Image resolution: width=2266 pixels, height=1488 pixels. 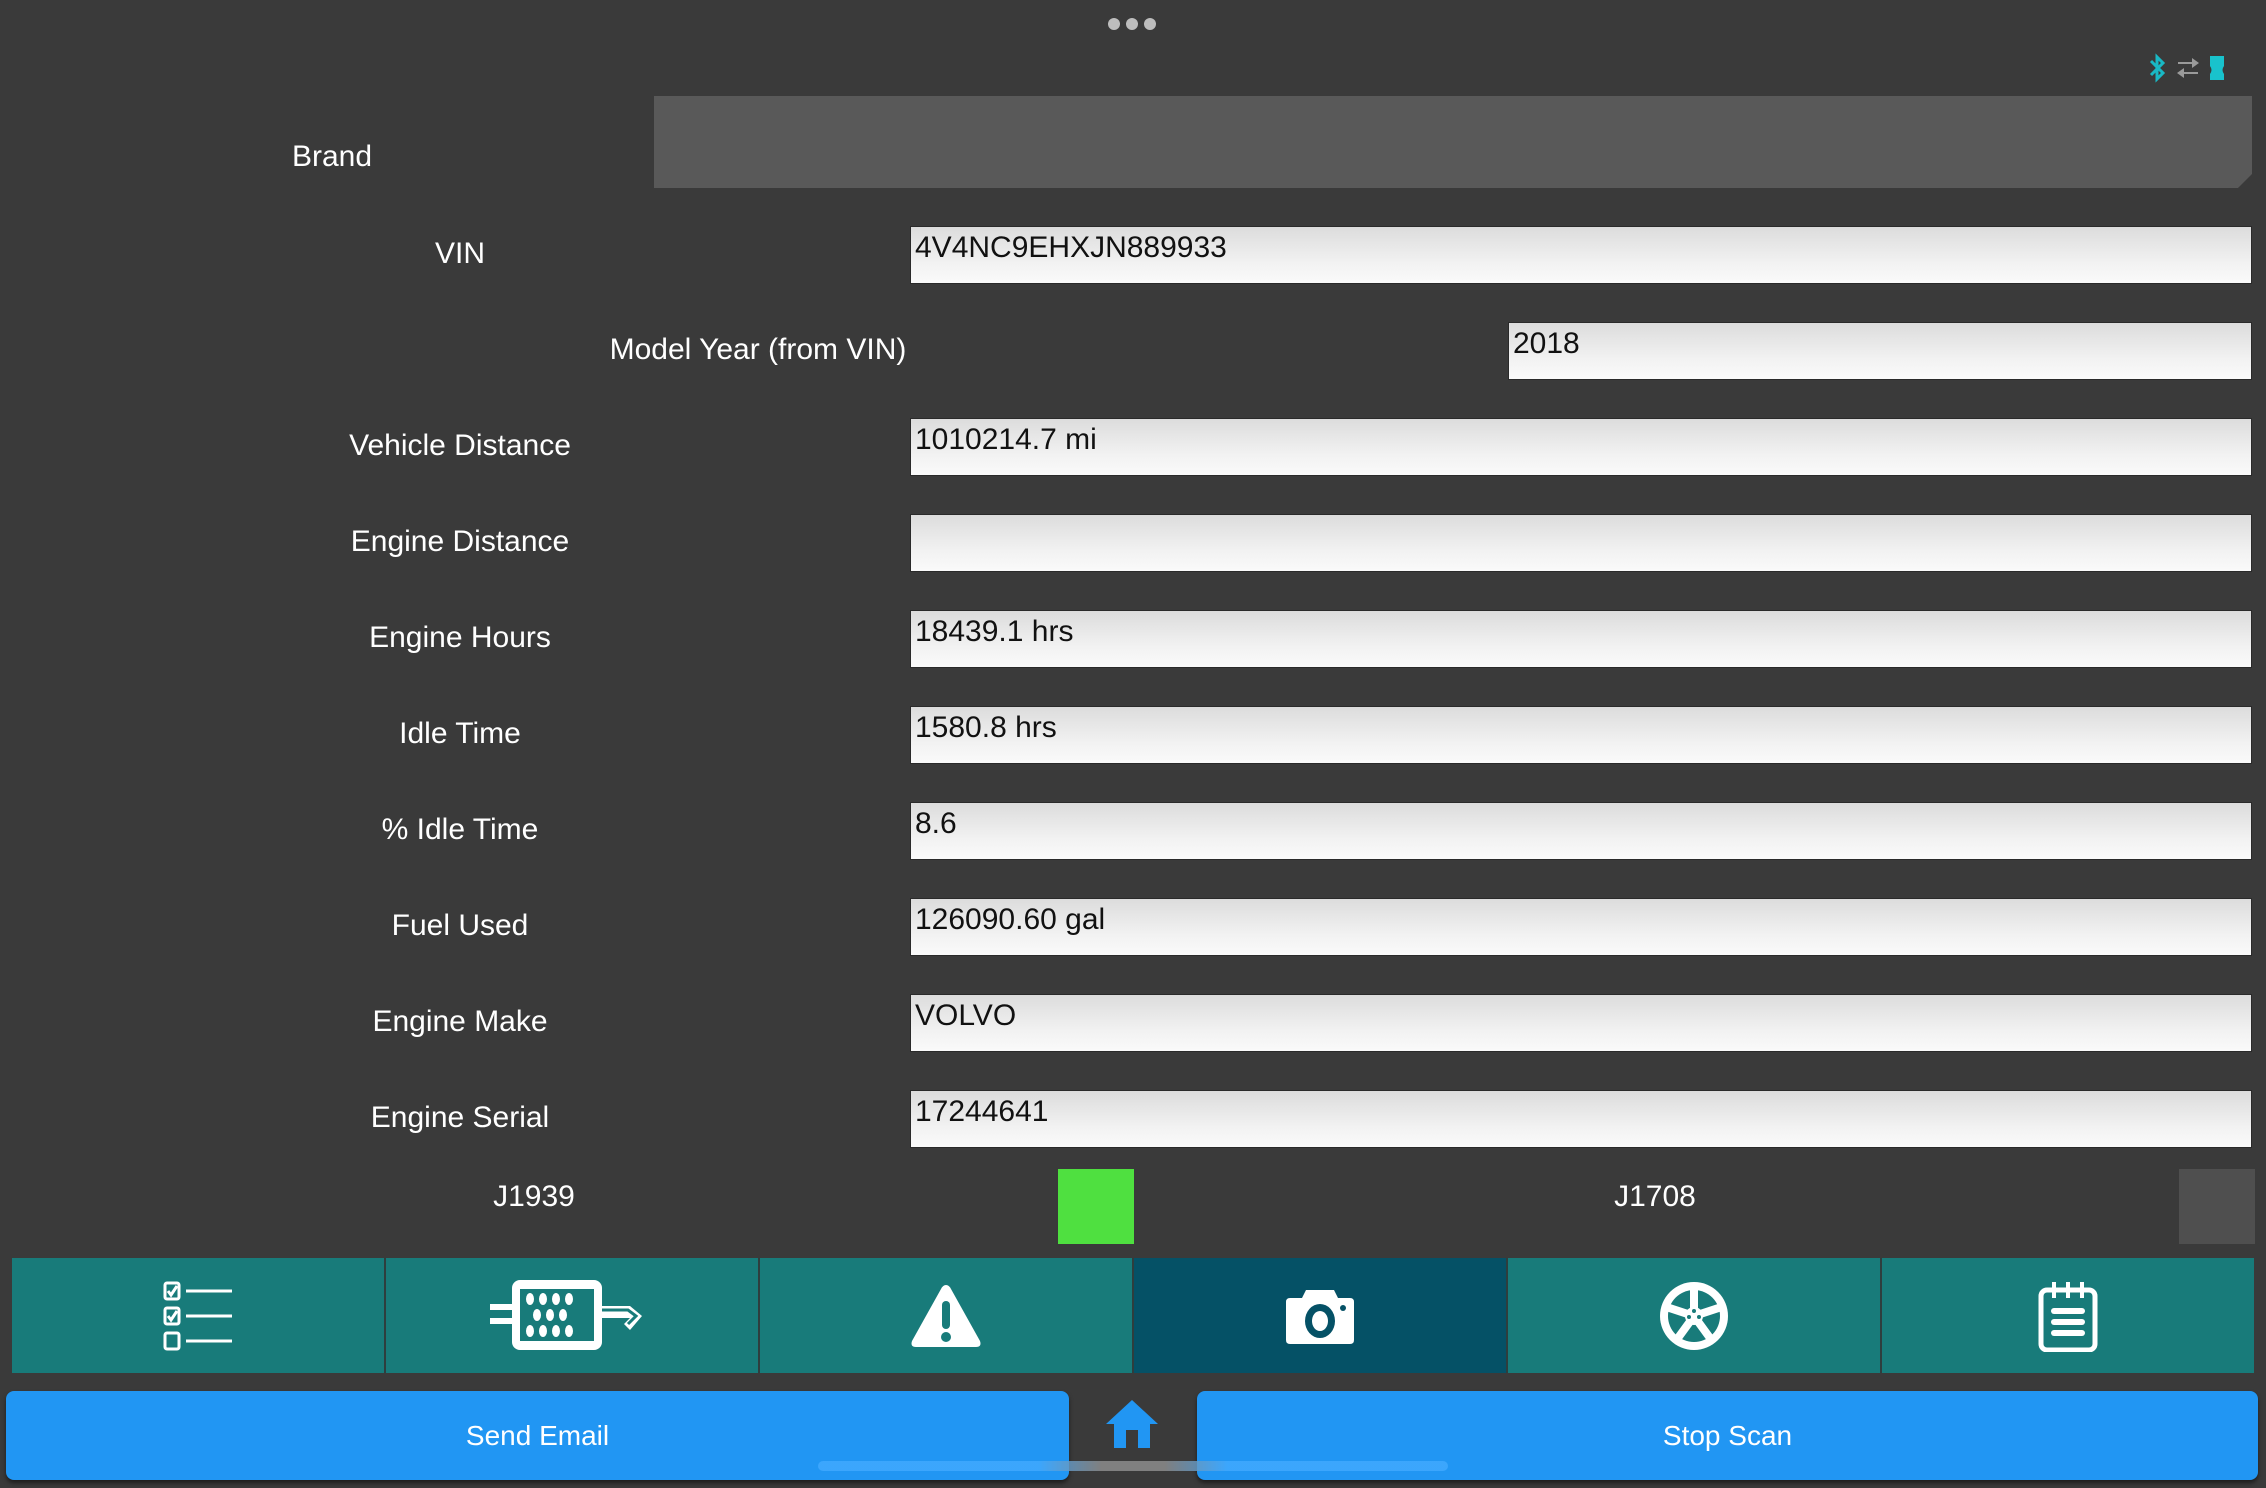 I want to click on vin-label: VIN, so click(x=460, y=253).